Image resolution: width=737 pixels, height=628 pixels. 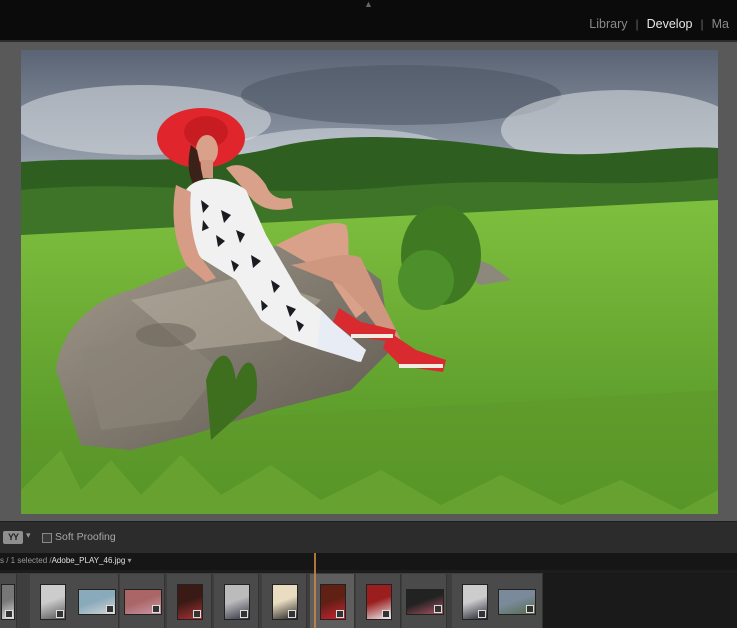 I want to click on module-list: Library | Develop | Ma, so click(x=659, y=24).